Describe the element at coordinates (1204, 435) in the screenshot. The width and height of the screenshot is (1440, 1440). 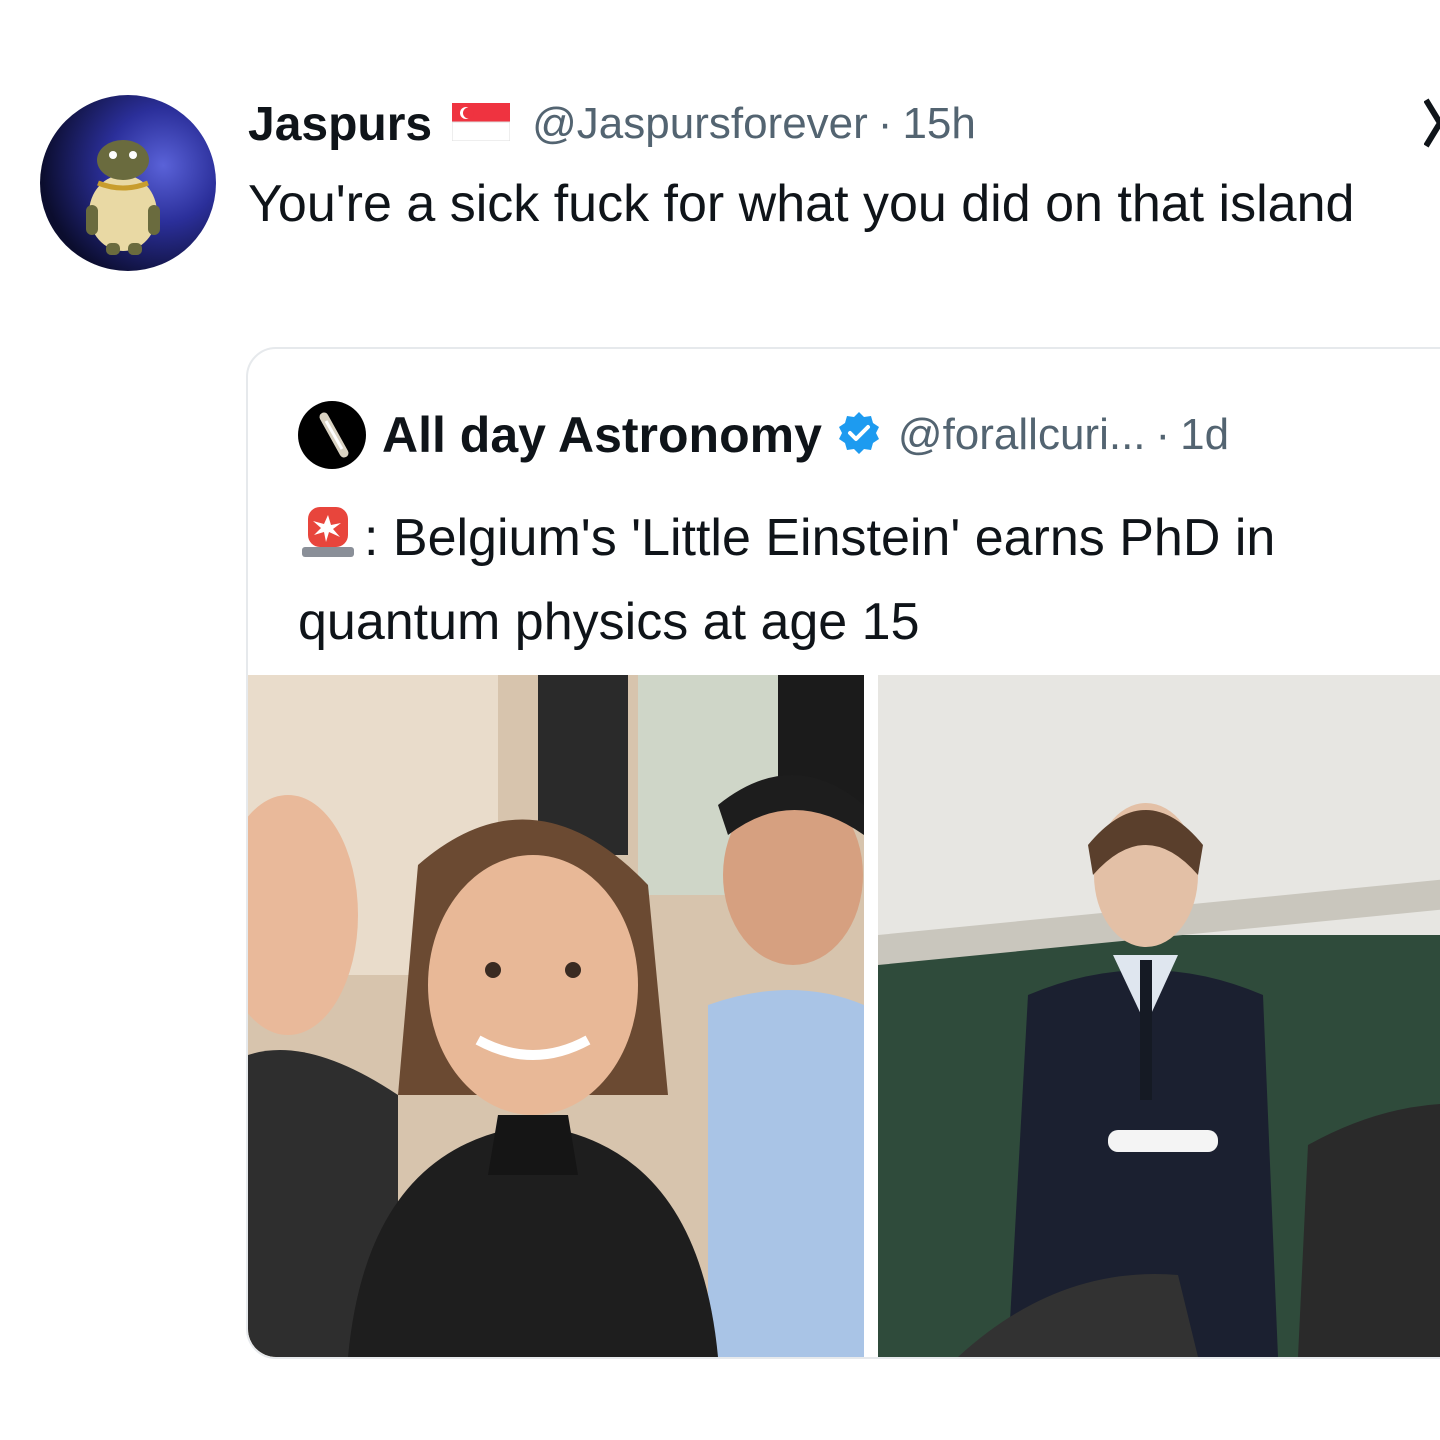
I see `quoted-timestamp: 1d` at that location.